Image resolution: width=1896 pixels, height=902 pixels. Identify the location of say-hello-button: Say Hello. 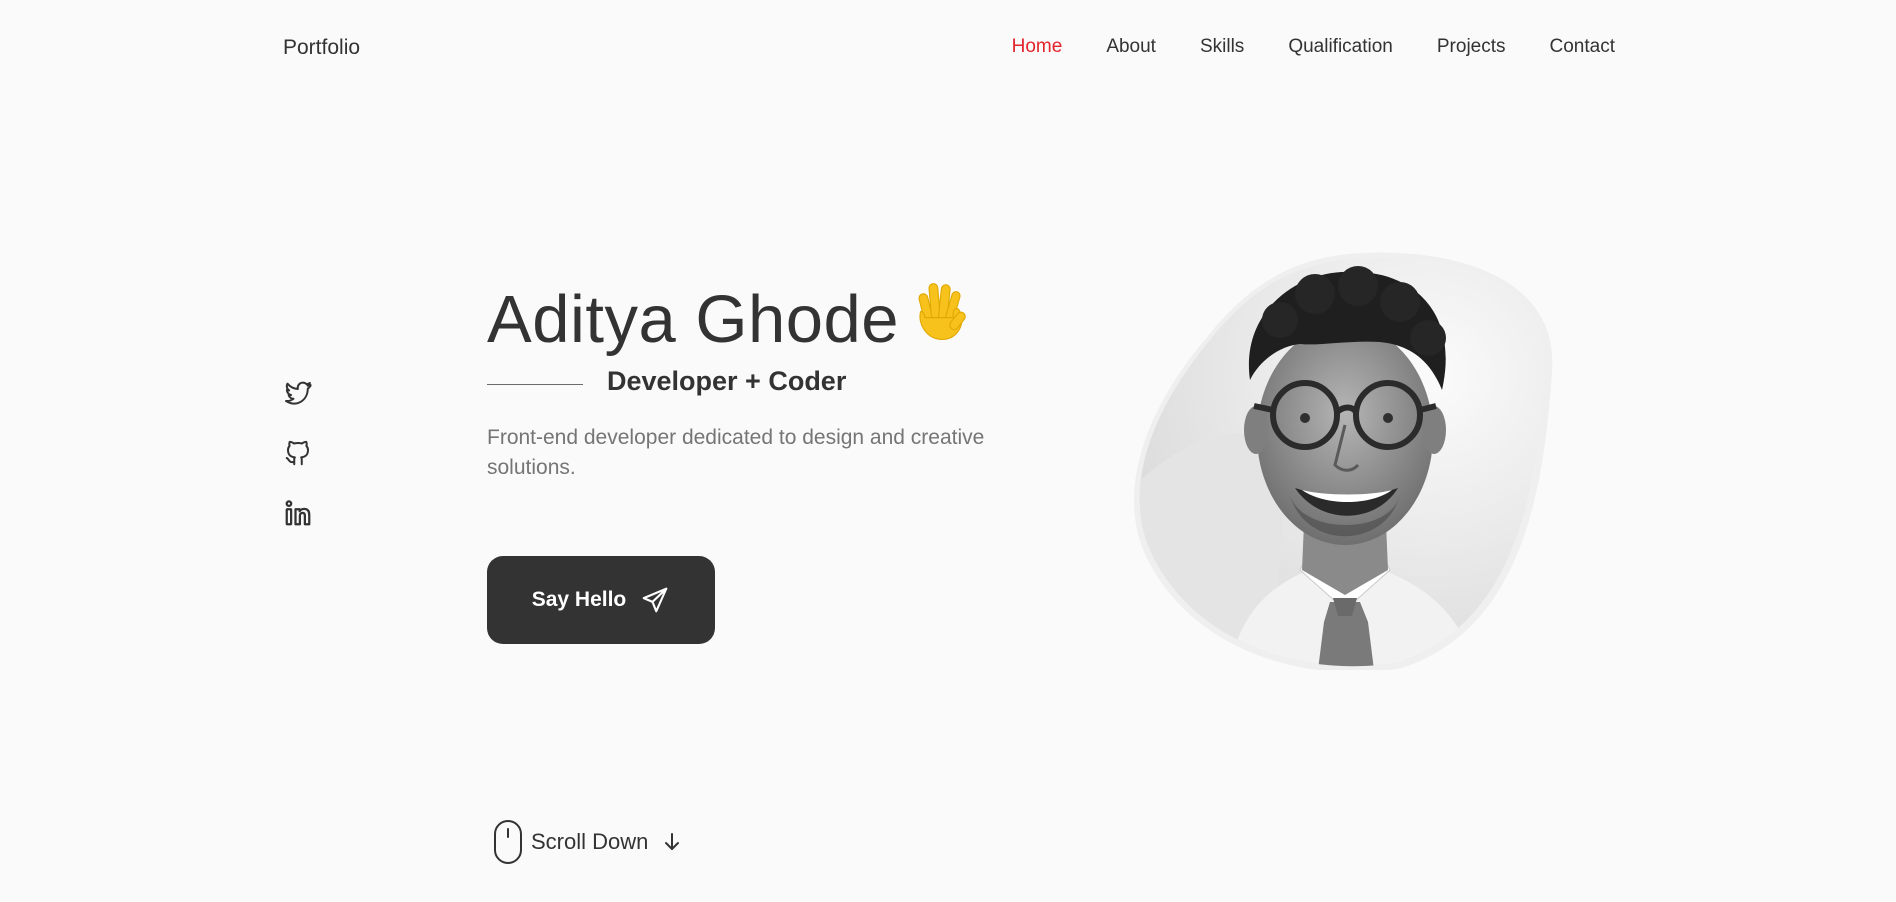
(601, 600).